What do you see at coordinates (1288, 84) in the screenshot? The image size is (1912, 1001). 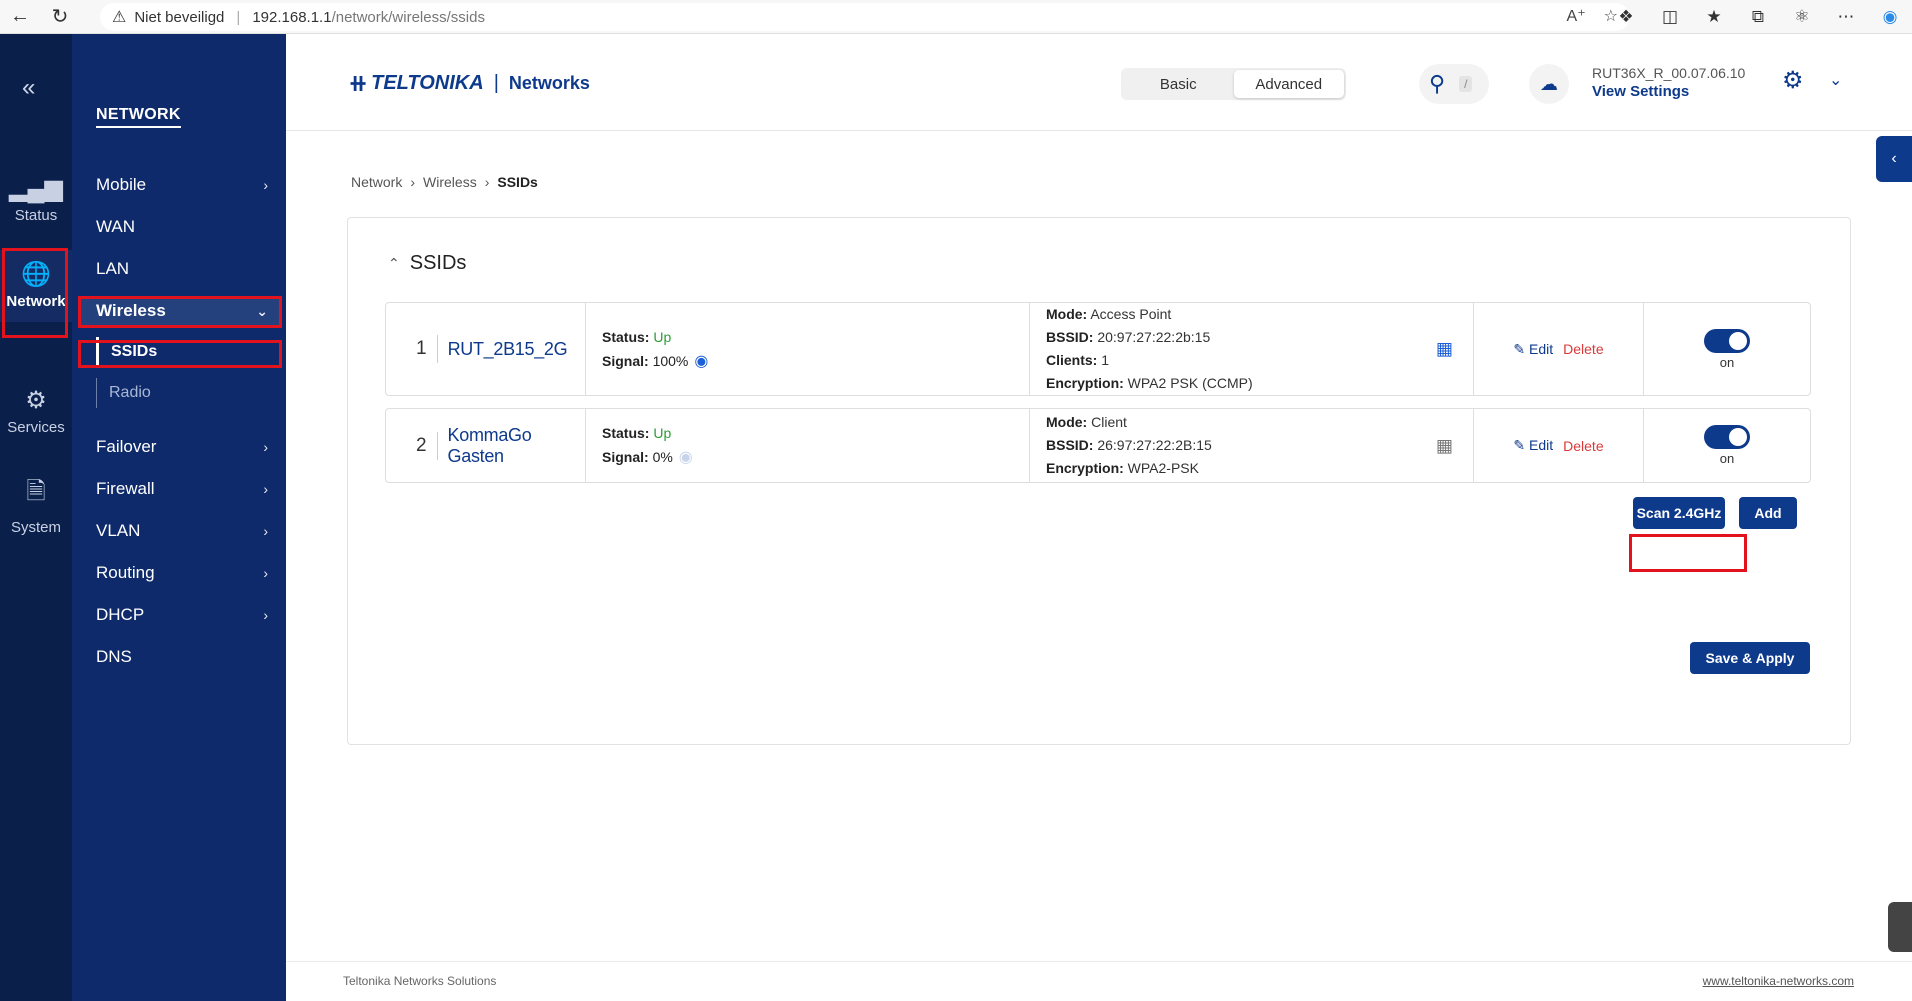 I see `mode-advanced-button: Advanced` at bounding box center [1288, 84].